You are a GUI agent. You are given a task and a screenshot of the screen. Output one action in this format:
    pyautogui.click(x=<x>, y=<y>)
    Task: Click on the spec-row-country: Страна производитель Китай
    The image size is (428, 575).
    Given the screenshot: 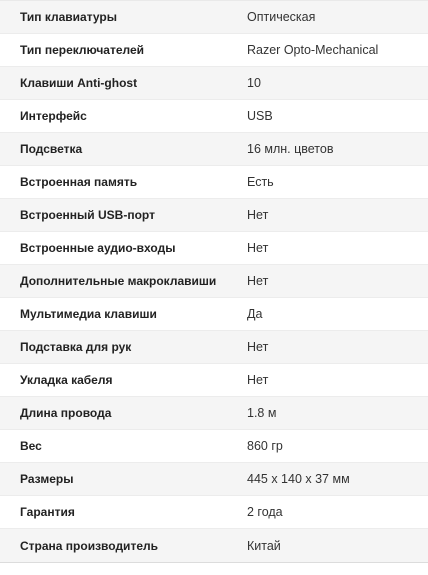 What is the action you would take?
    pyautogui.click(x=214, y=545)
    